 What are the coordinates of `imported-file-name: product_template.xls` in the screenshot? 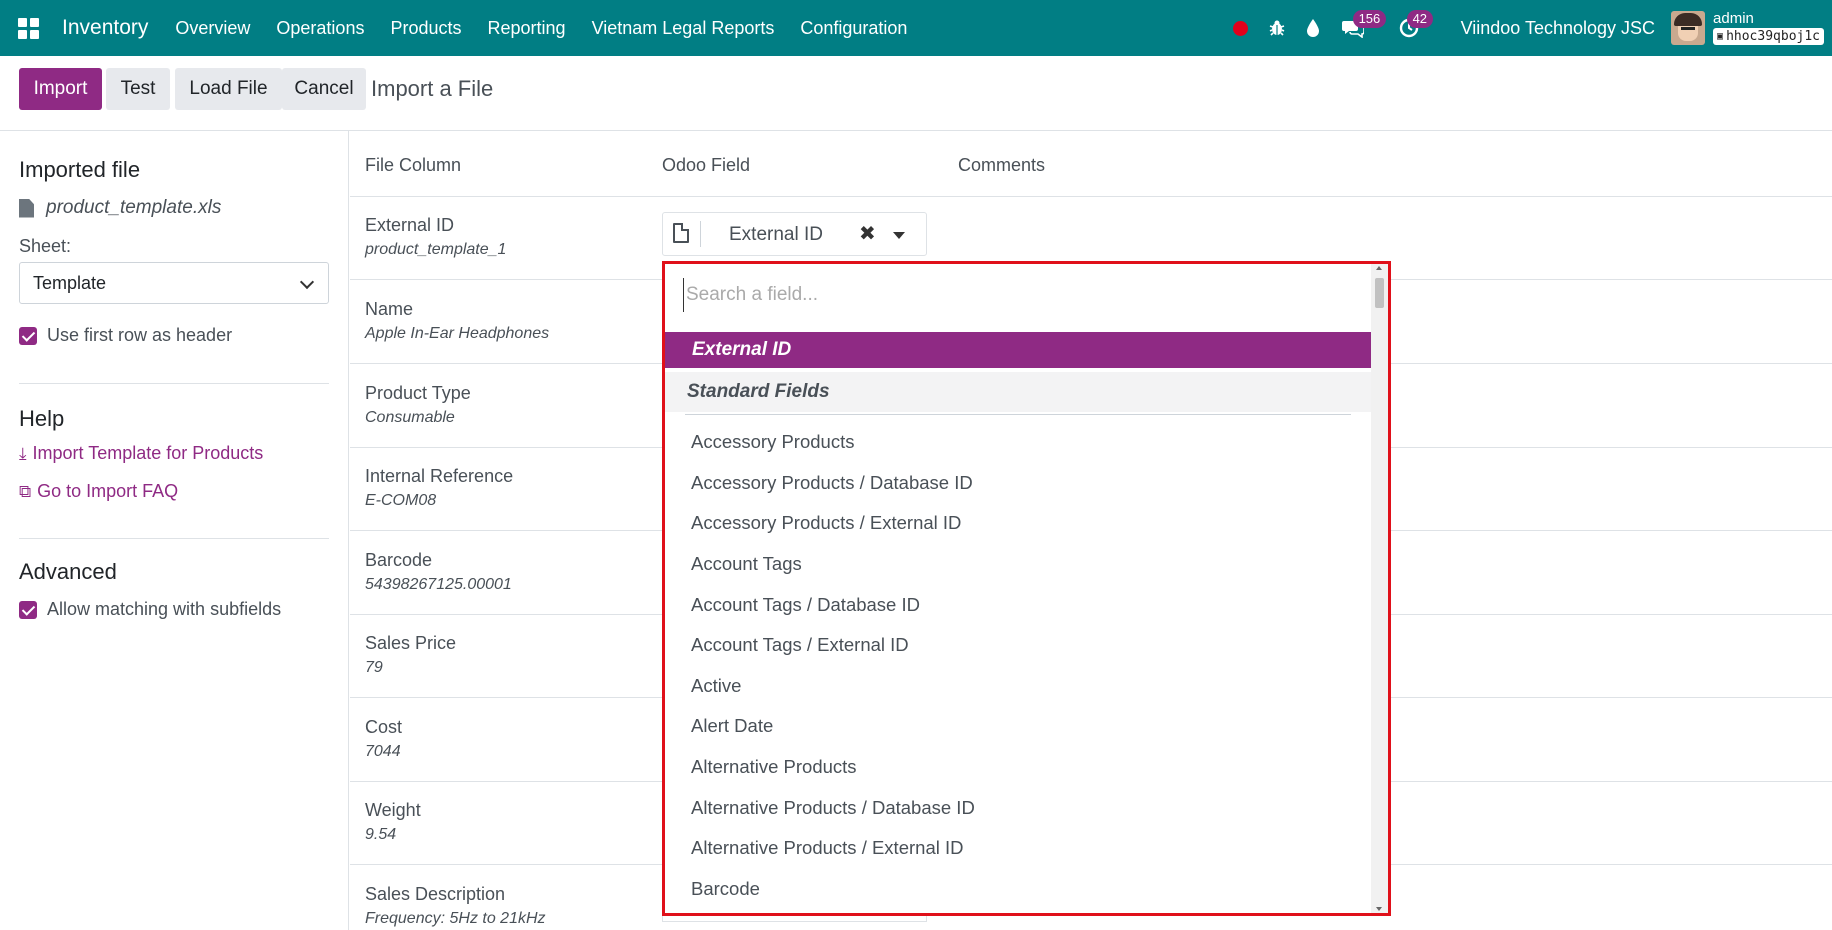 It's located at (120, 208).